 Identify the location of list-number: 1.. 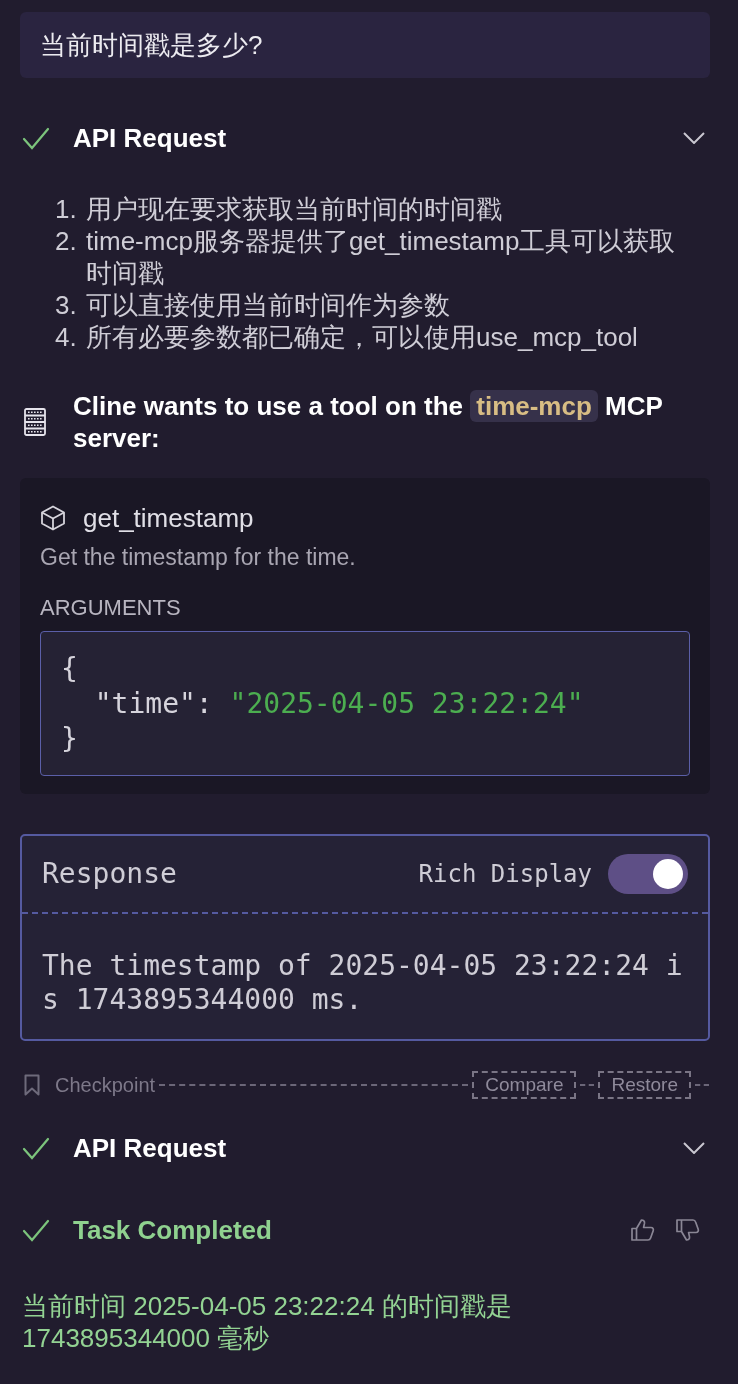
(66, 209).